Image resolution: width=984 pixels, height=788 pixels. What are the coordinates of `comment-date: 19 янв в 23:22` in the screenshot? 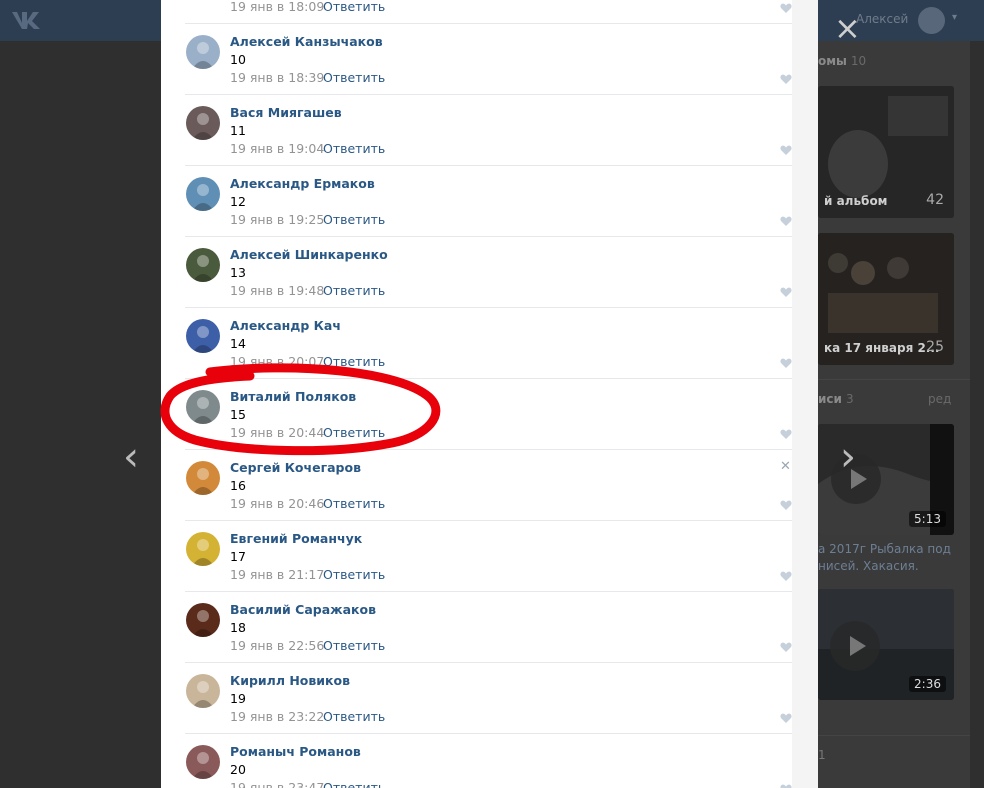 It's located at (277, 716).